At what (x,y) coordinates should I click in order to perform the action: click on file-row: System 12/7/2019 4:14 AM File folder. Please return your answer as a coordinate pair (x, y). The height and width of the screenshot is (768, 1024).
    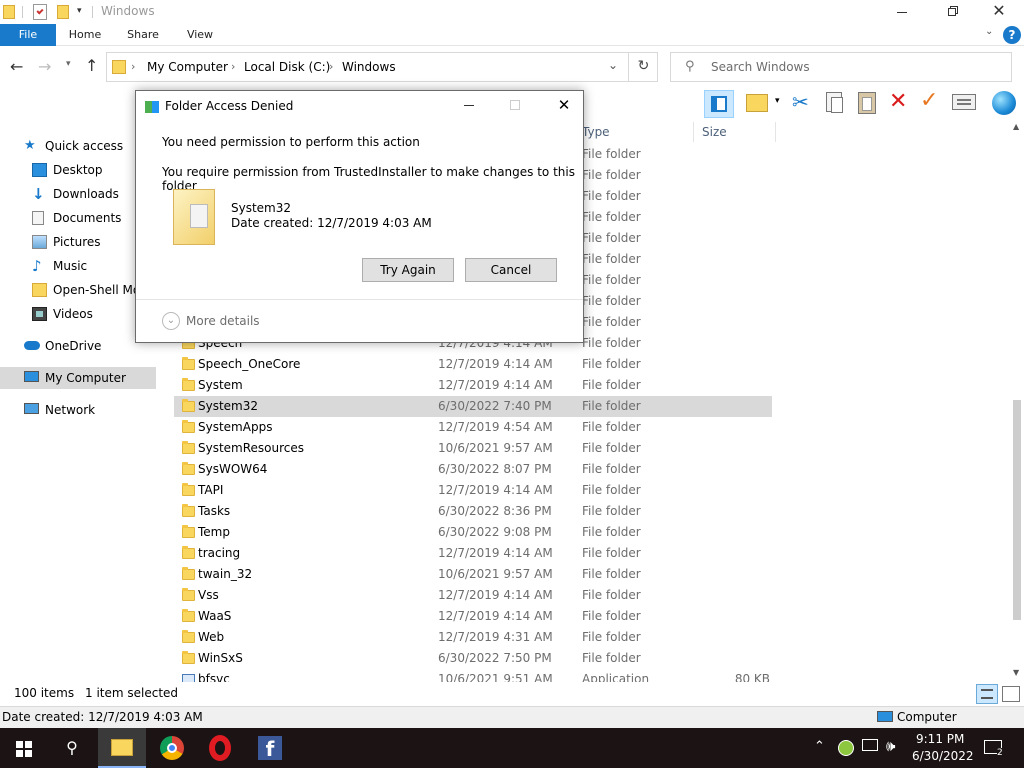
    Looking at the image, I should click on (473, 385).